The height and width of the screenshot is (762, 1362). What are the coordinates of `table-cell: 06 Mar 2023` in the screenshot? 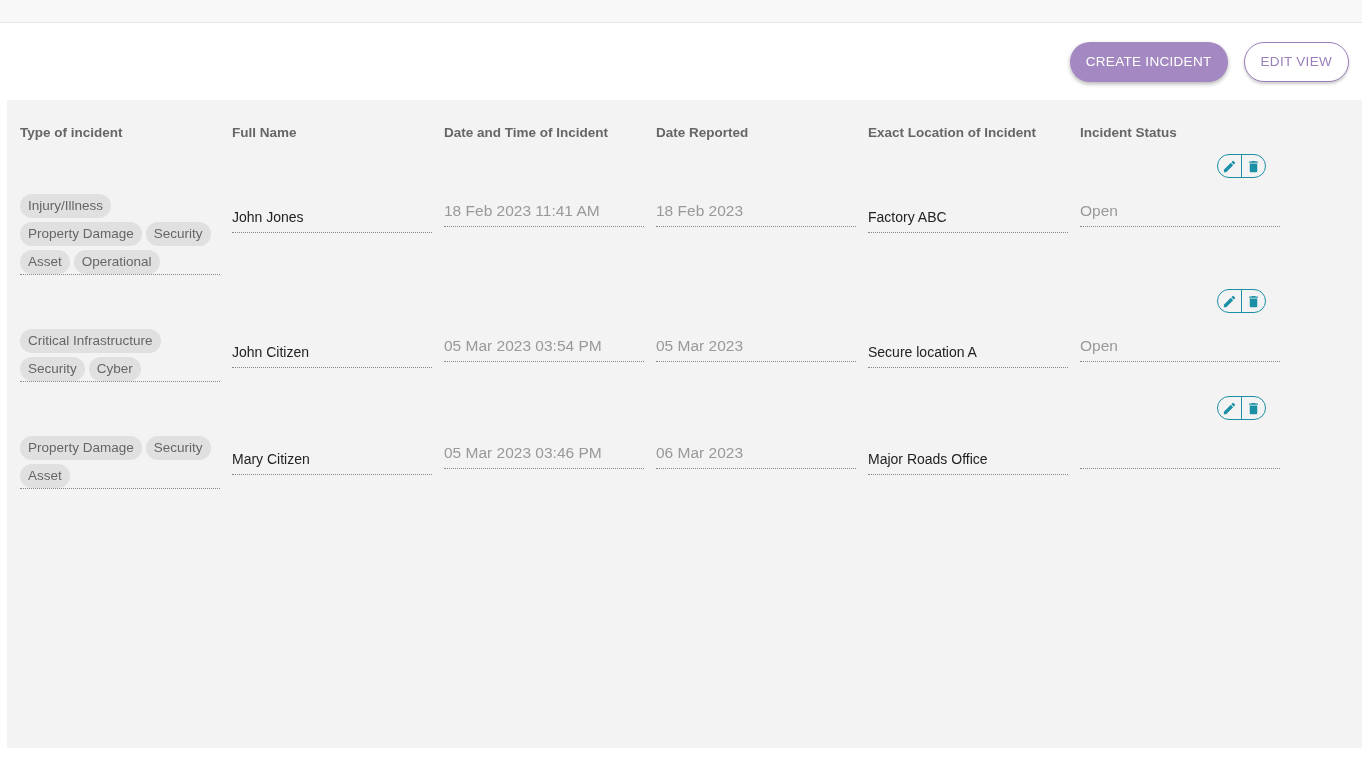 It's located at (756, 453).